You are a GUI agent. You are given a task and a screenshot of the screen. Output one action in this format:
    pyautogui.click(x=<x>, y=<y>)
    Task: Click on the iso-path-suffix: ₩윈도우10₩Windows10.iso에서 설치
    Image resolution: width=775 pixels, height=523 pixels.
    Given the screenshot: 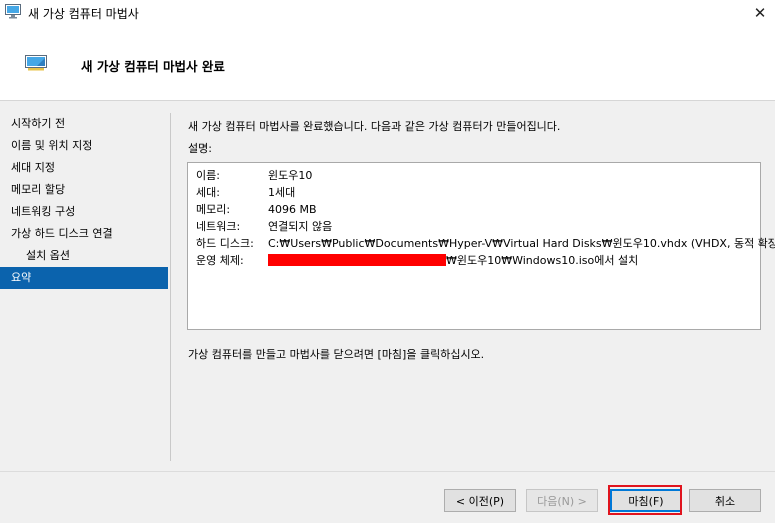 What is the action you would take?
    pyautogui.click(x=542, y=260)
    